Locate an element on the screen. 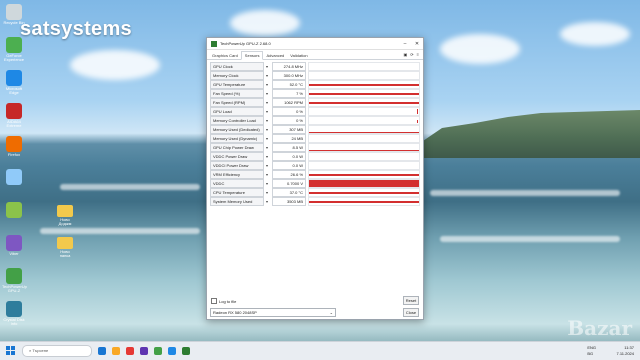 This screenshot has width=640, height=360. desktop-icon: Recycle Bin is located at coordinates (14, 14).